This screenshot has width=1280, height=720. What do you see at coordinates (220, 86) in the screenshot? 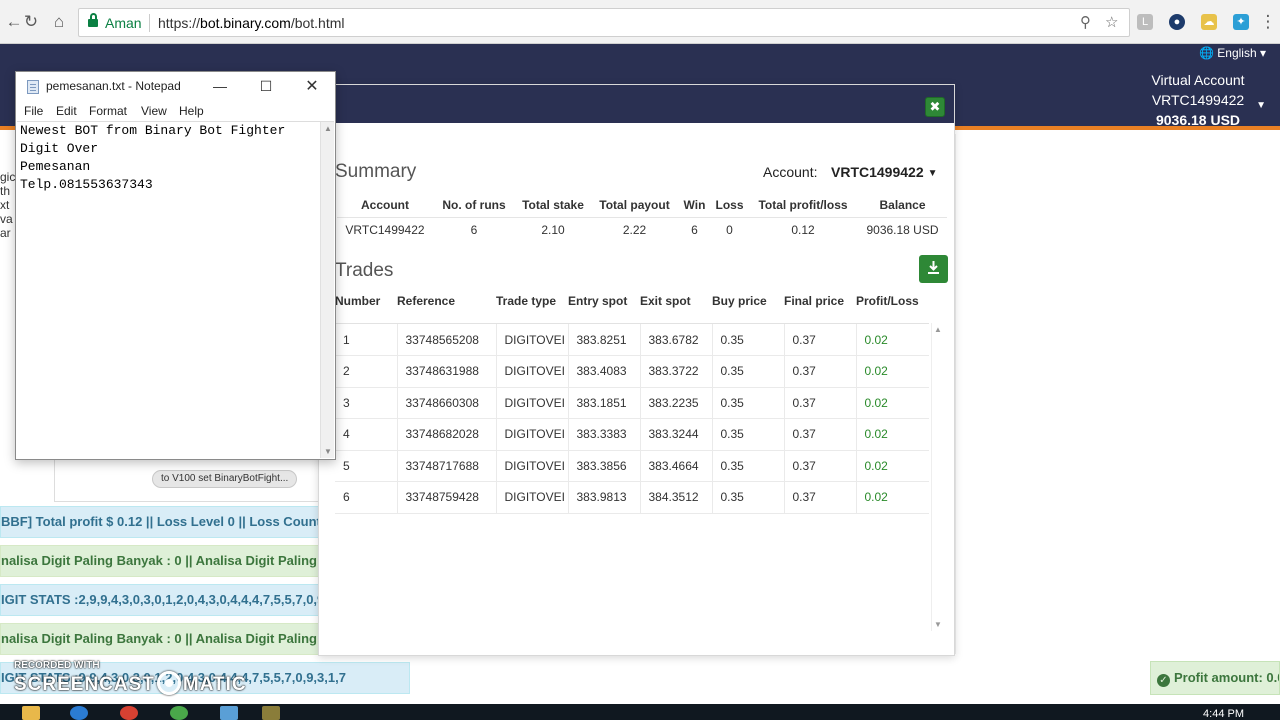
I see `minimize-button: —` at bounding box center [220, 86].